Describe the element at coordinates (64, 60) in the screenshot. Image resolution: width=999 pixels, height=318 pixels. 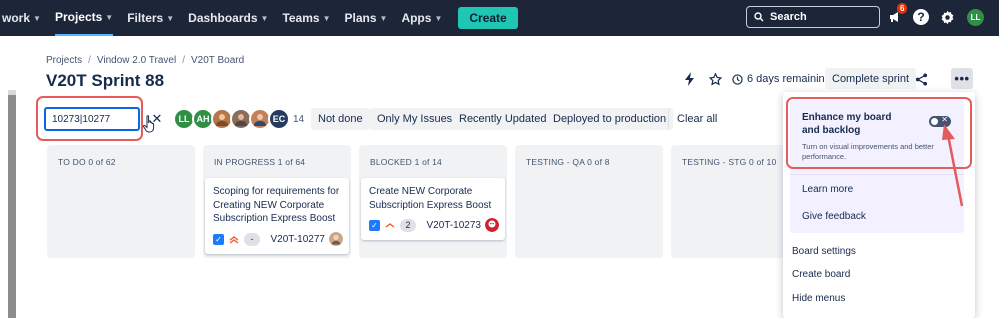
I see `breadcrumb-projects: Projects` at that location.